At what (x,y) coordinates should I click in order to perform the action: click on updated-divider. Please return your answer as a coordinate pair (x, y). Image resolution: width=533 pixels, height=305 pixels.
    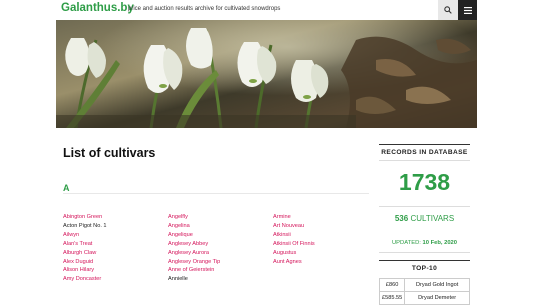
    Looking at the image, I should click on (424, 252).